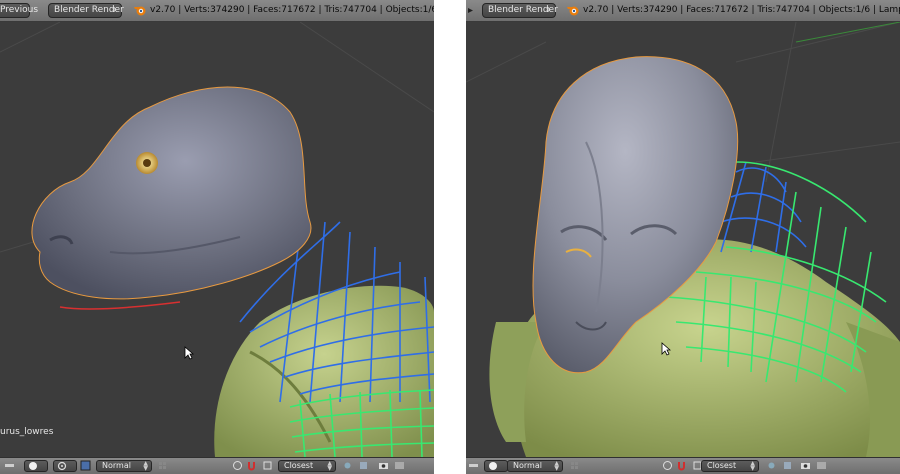 The width and height of the screenshot is (900, 474). What do you see at coordinates (85, 465) in the screenshot?
I see `object-mode-icon` at bounding box center [85, 465].